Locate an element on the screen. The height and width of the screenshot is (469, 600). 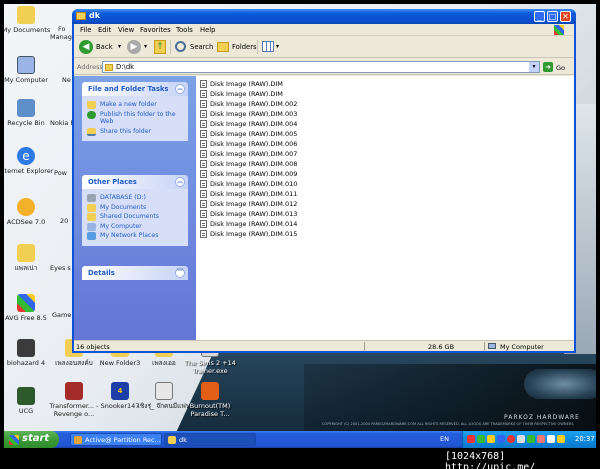
place-my-computer: My Computer is located at coordinates (135, 226).